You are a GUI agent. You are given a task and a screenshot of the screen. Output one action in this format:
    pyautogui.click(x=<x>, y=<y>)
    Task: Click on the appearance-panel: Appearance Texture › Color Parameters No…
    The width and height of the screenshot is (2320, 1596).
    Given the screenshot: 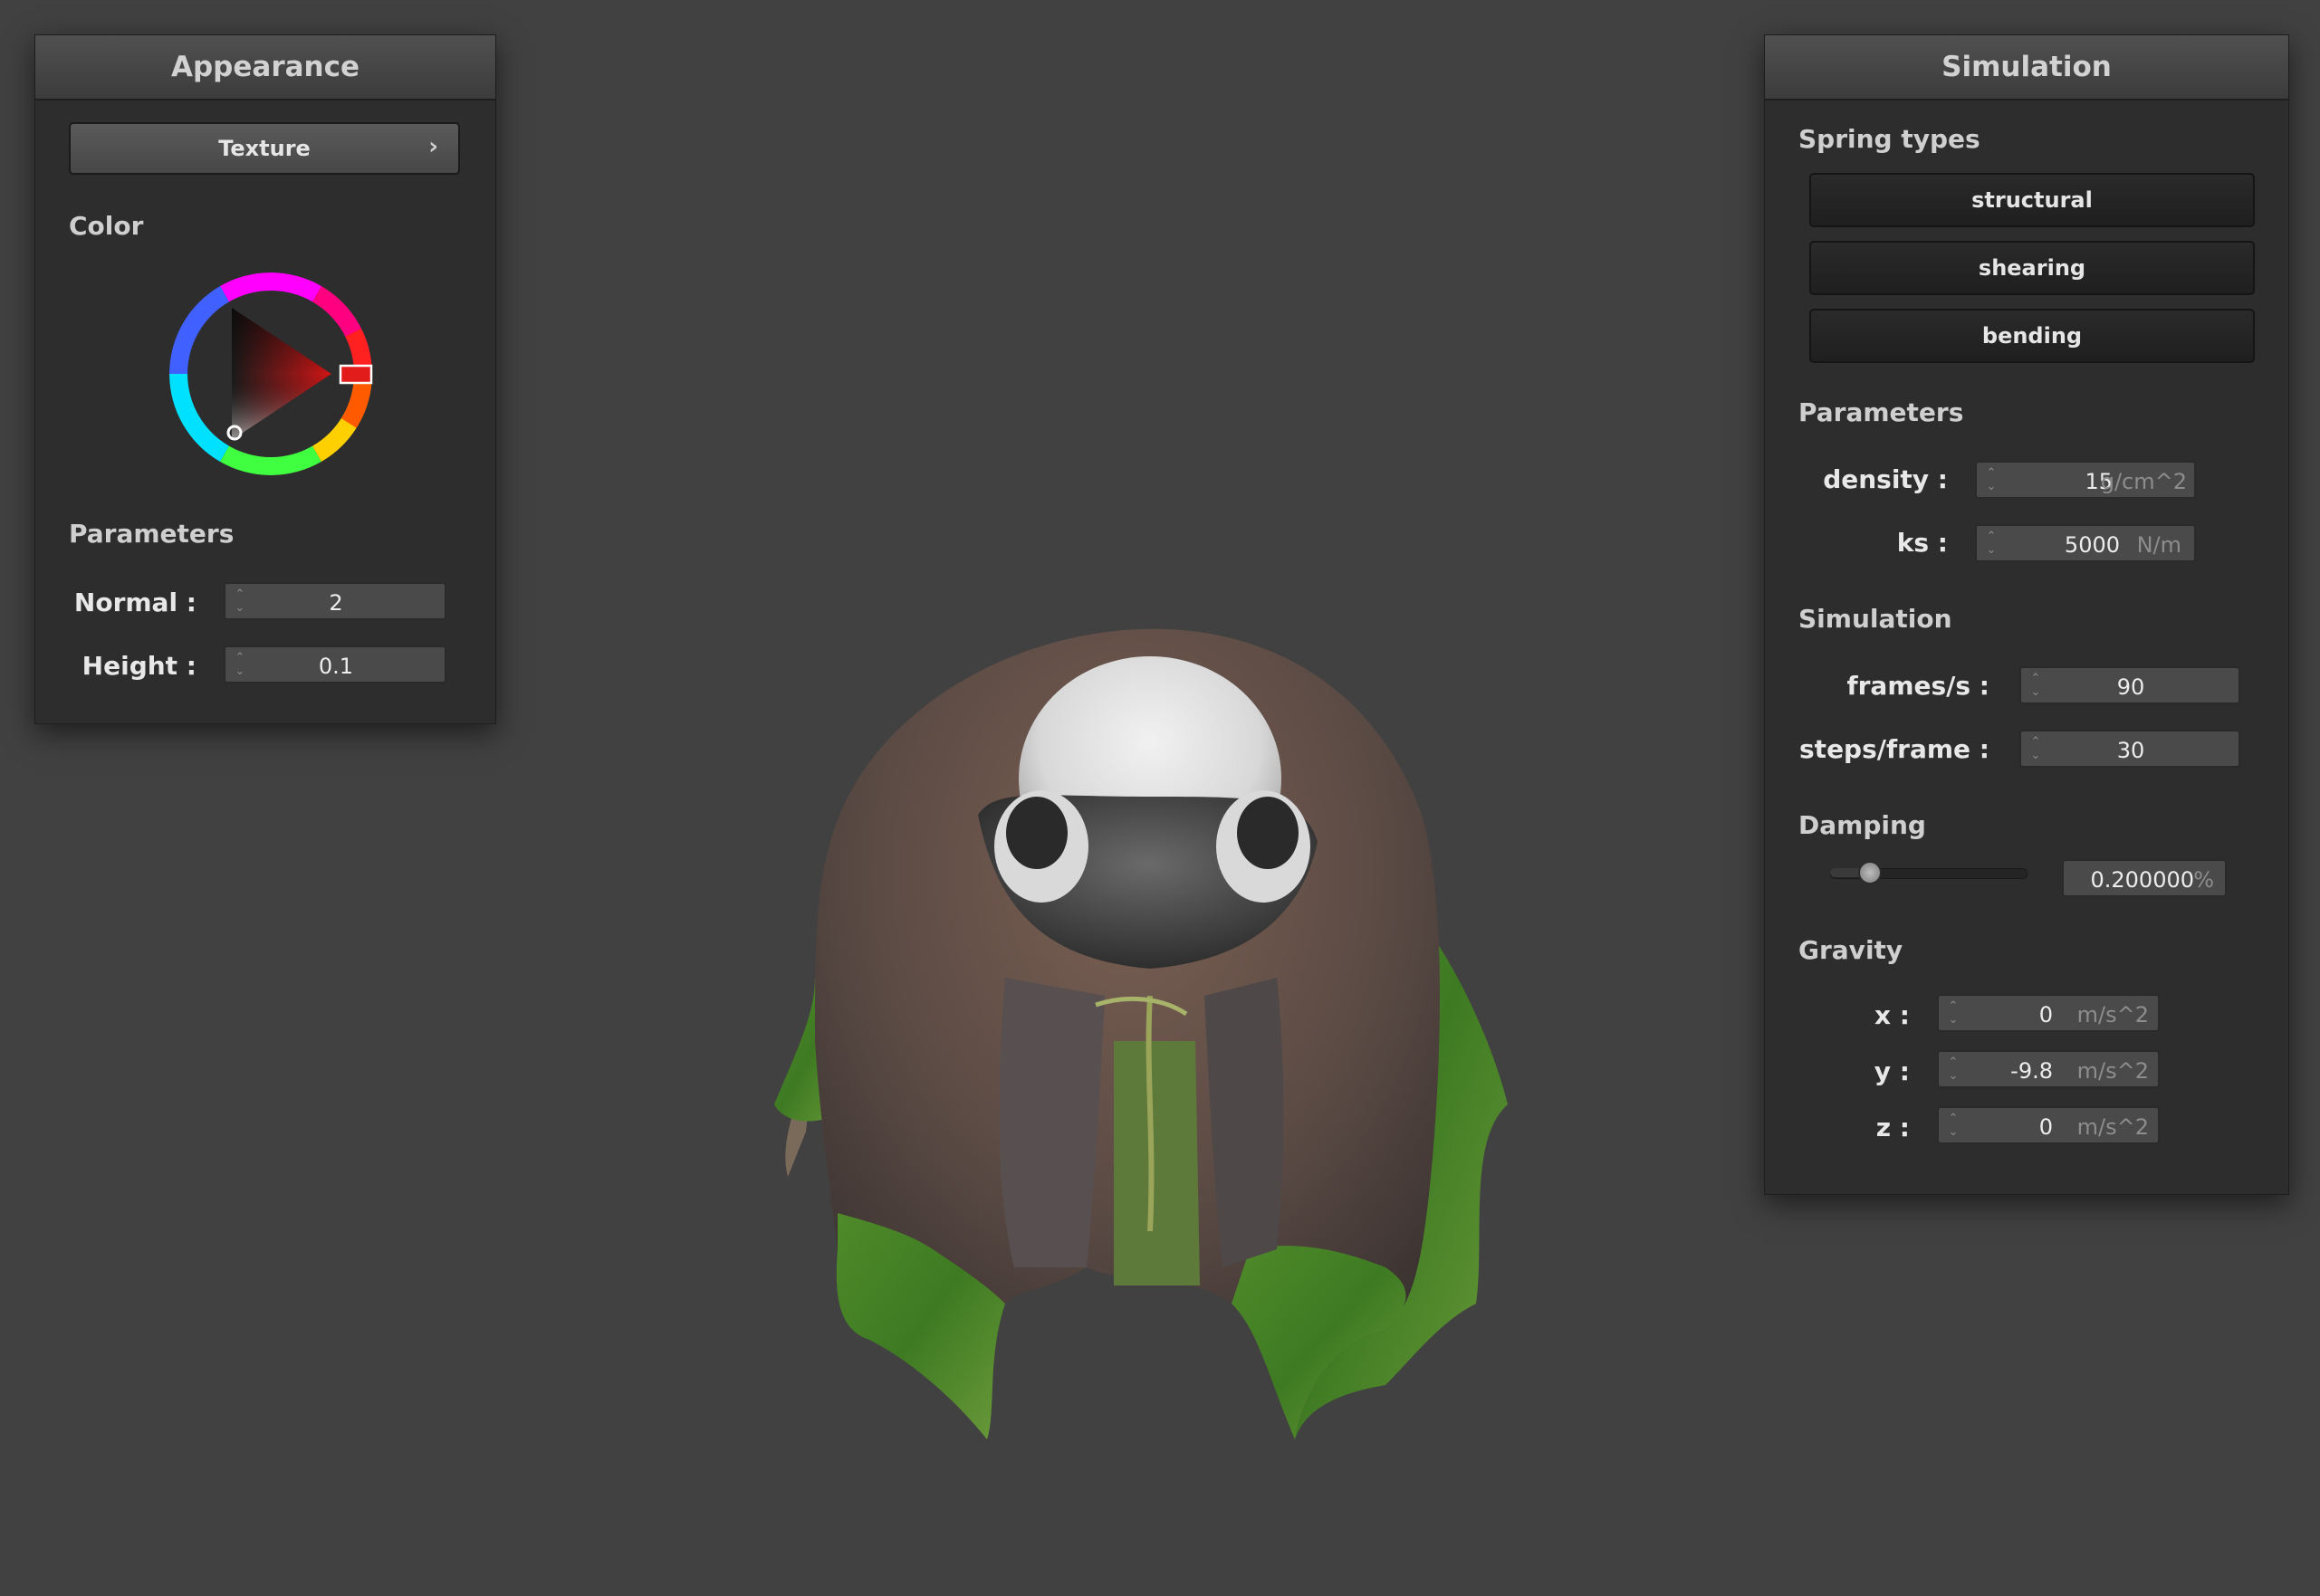 What is the action you would take?
    pyautogui.click(x=265, y=379)
    